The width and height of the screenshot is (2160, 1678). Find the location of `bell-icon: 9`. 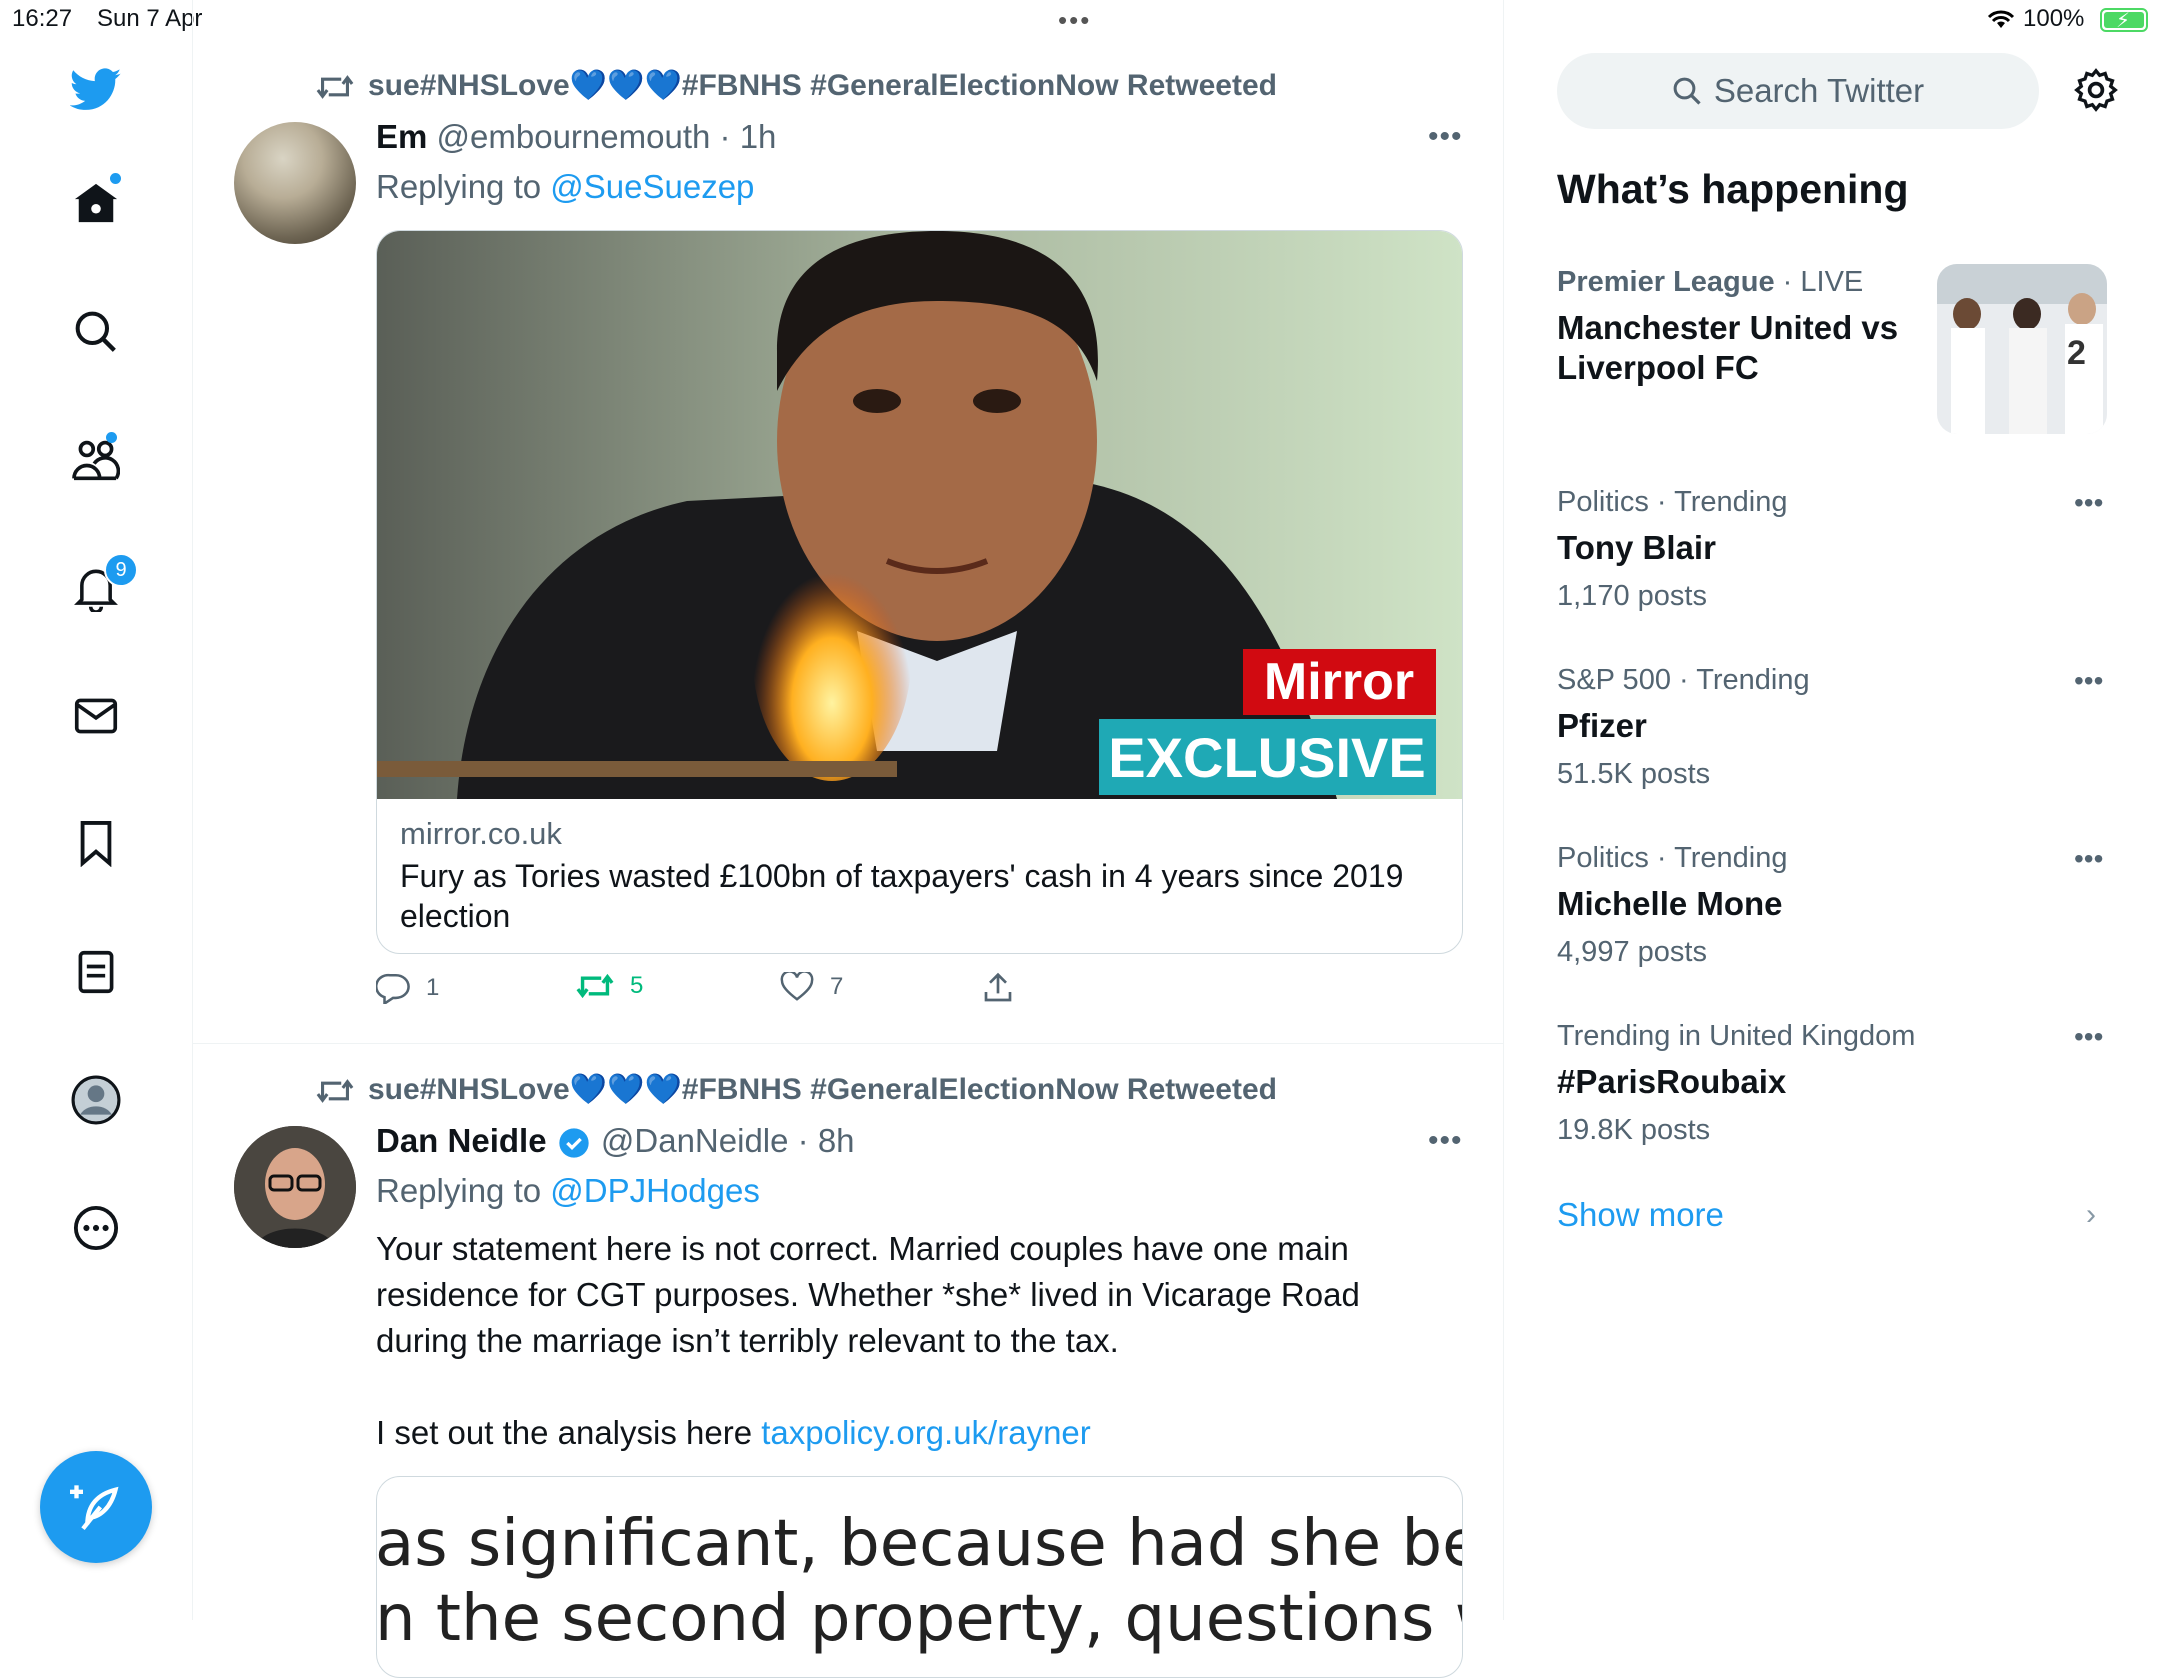

bell-icon: 9 is located at coordinates (104, 584).